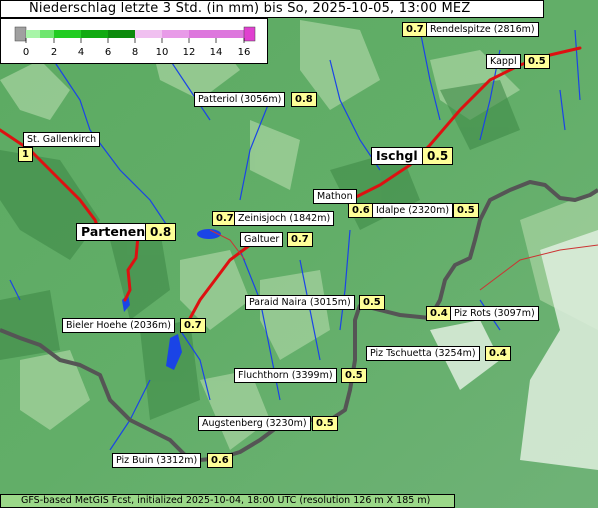  Describe the element at coordinates (25, 154) in the screenshot. I see `place-value: 1` at that location.